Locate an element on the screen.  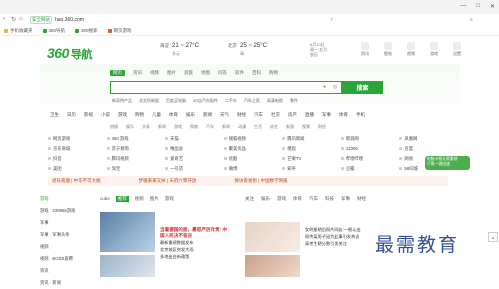
site-link: 抖音 is located at coordinates (77, 159).